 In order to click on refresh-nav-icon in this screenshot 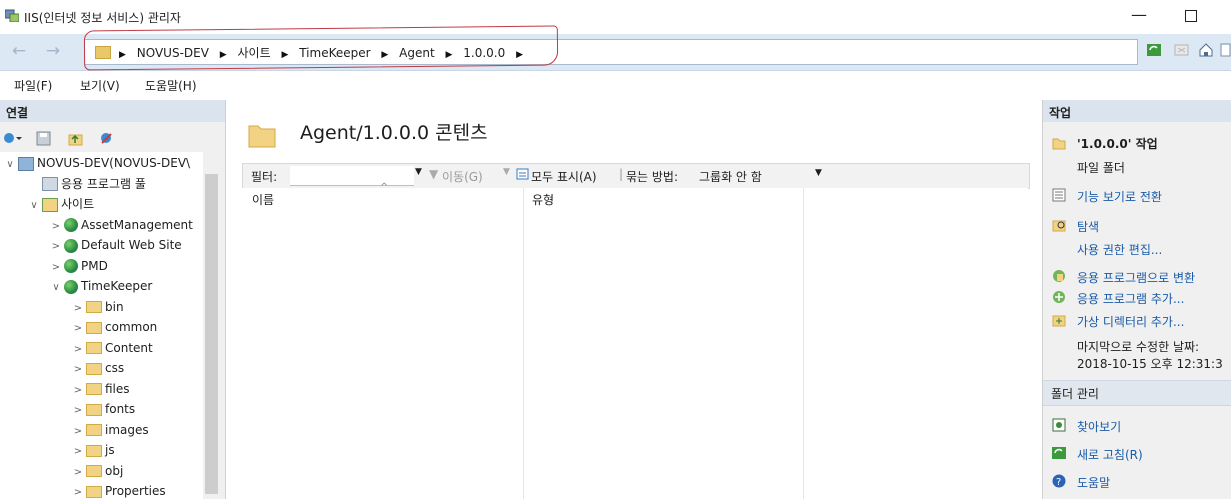, I will do `click(1154, 50)`.